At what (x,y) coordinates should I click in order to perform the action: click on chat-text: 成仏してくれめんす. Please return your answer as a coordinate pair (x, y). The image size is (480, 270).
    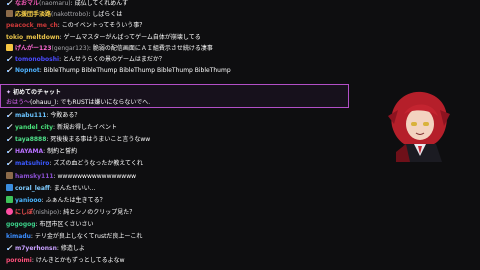
    Looking at the image, I should click on (101, 3).